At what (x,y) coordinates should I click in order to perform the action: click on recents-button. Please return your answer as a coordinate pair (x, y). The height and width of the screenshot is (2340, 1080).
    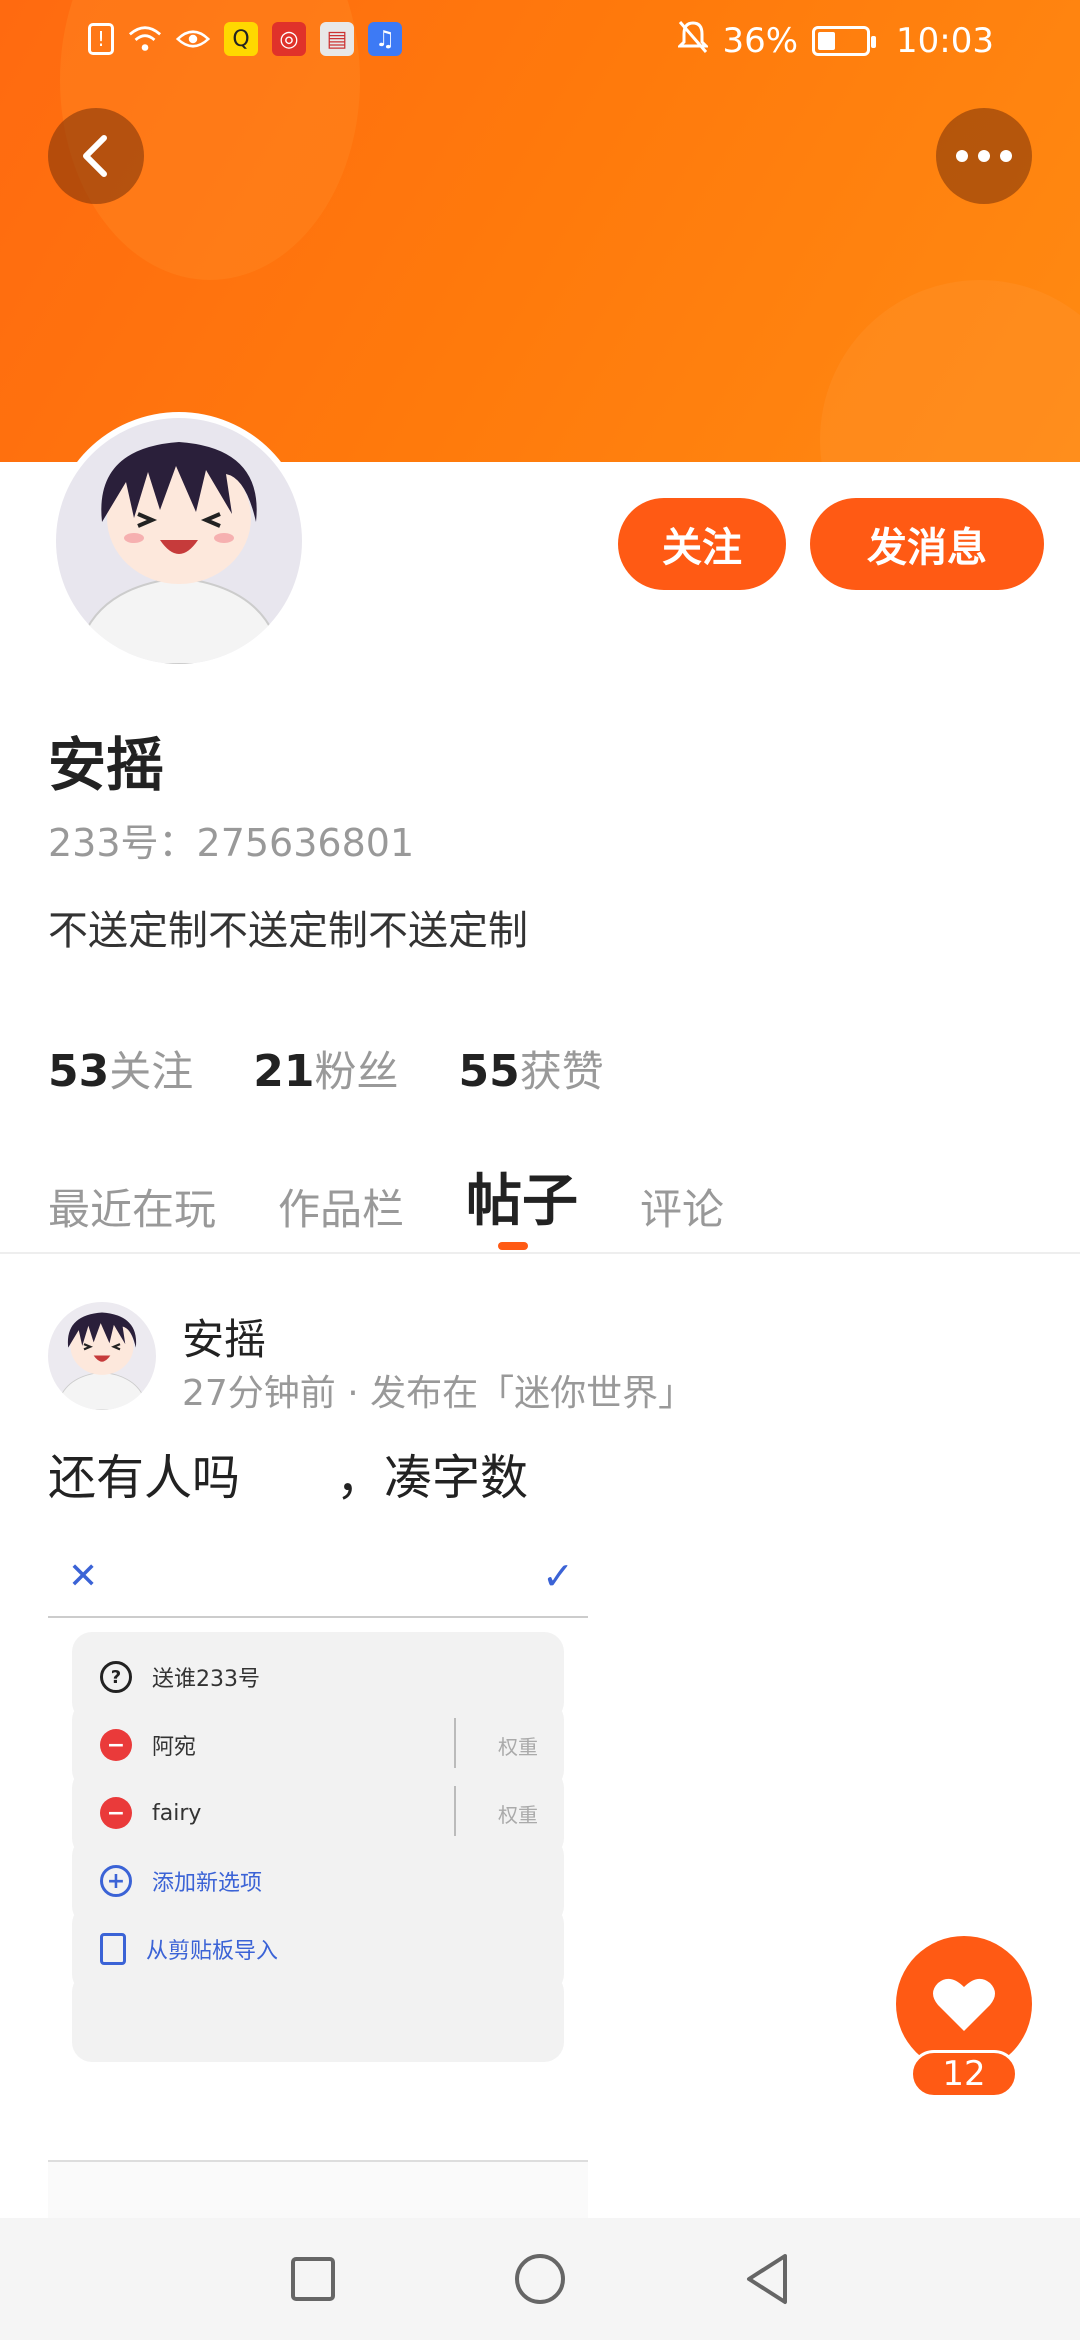
    Looking at the image, I should click on (313, 2279).